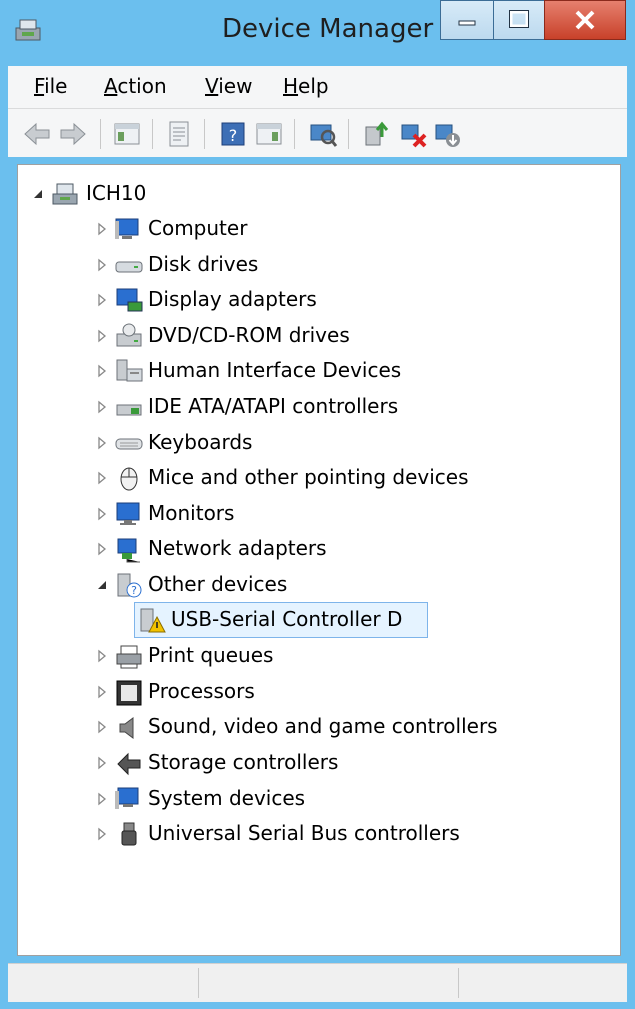 The width and height of the screenshot is (635, 1009). I want to click on speaker-icon, so click(126, 728).